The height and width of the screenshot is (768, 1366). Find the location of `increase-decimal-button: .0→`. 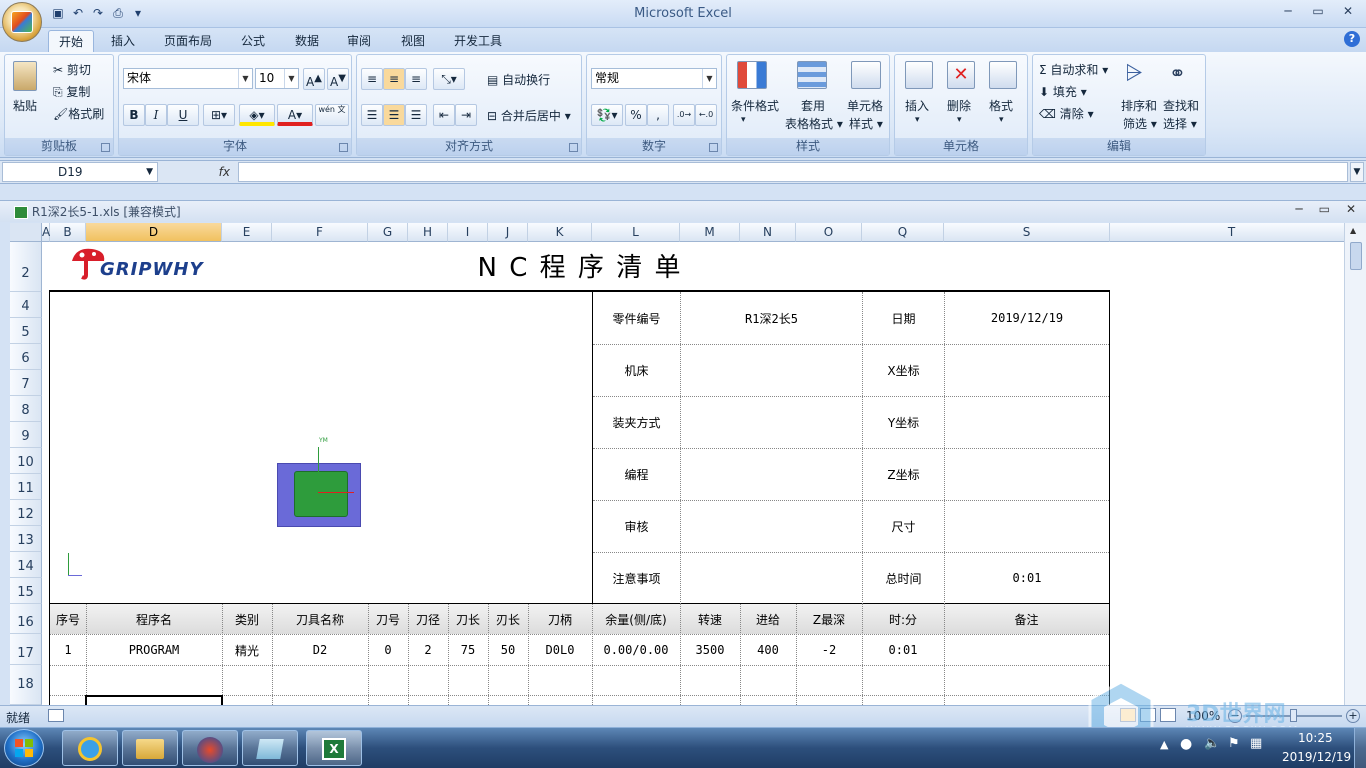

increase-decimal-button: .0→ is located at coordinates (684, 115).